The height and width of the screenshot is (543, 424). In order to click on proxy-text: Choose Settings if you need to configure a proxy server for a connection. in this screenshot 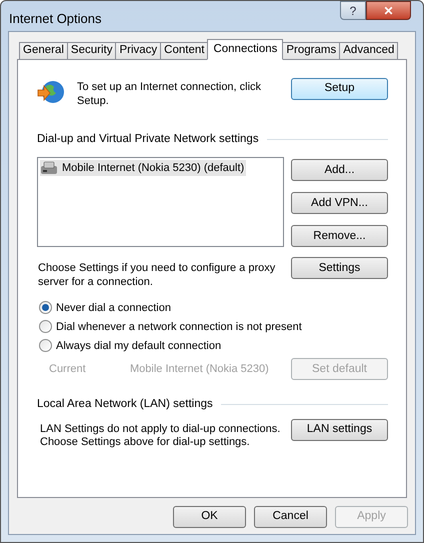, I will do `click(157, 275)`.